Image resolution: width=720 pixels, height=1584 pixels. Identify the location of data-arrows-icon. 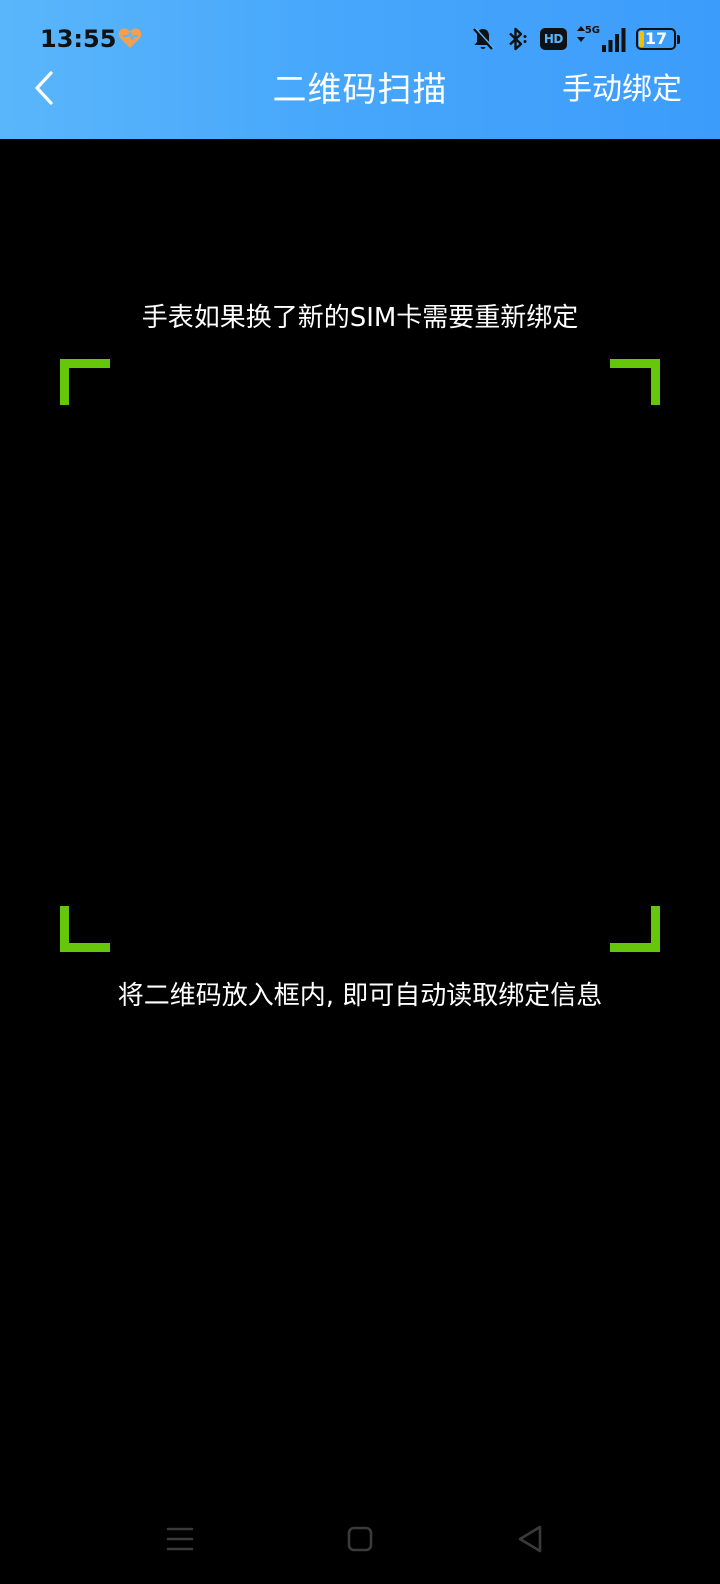
(580, 34).